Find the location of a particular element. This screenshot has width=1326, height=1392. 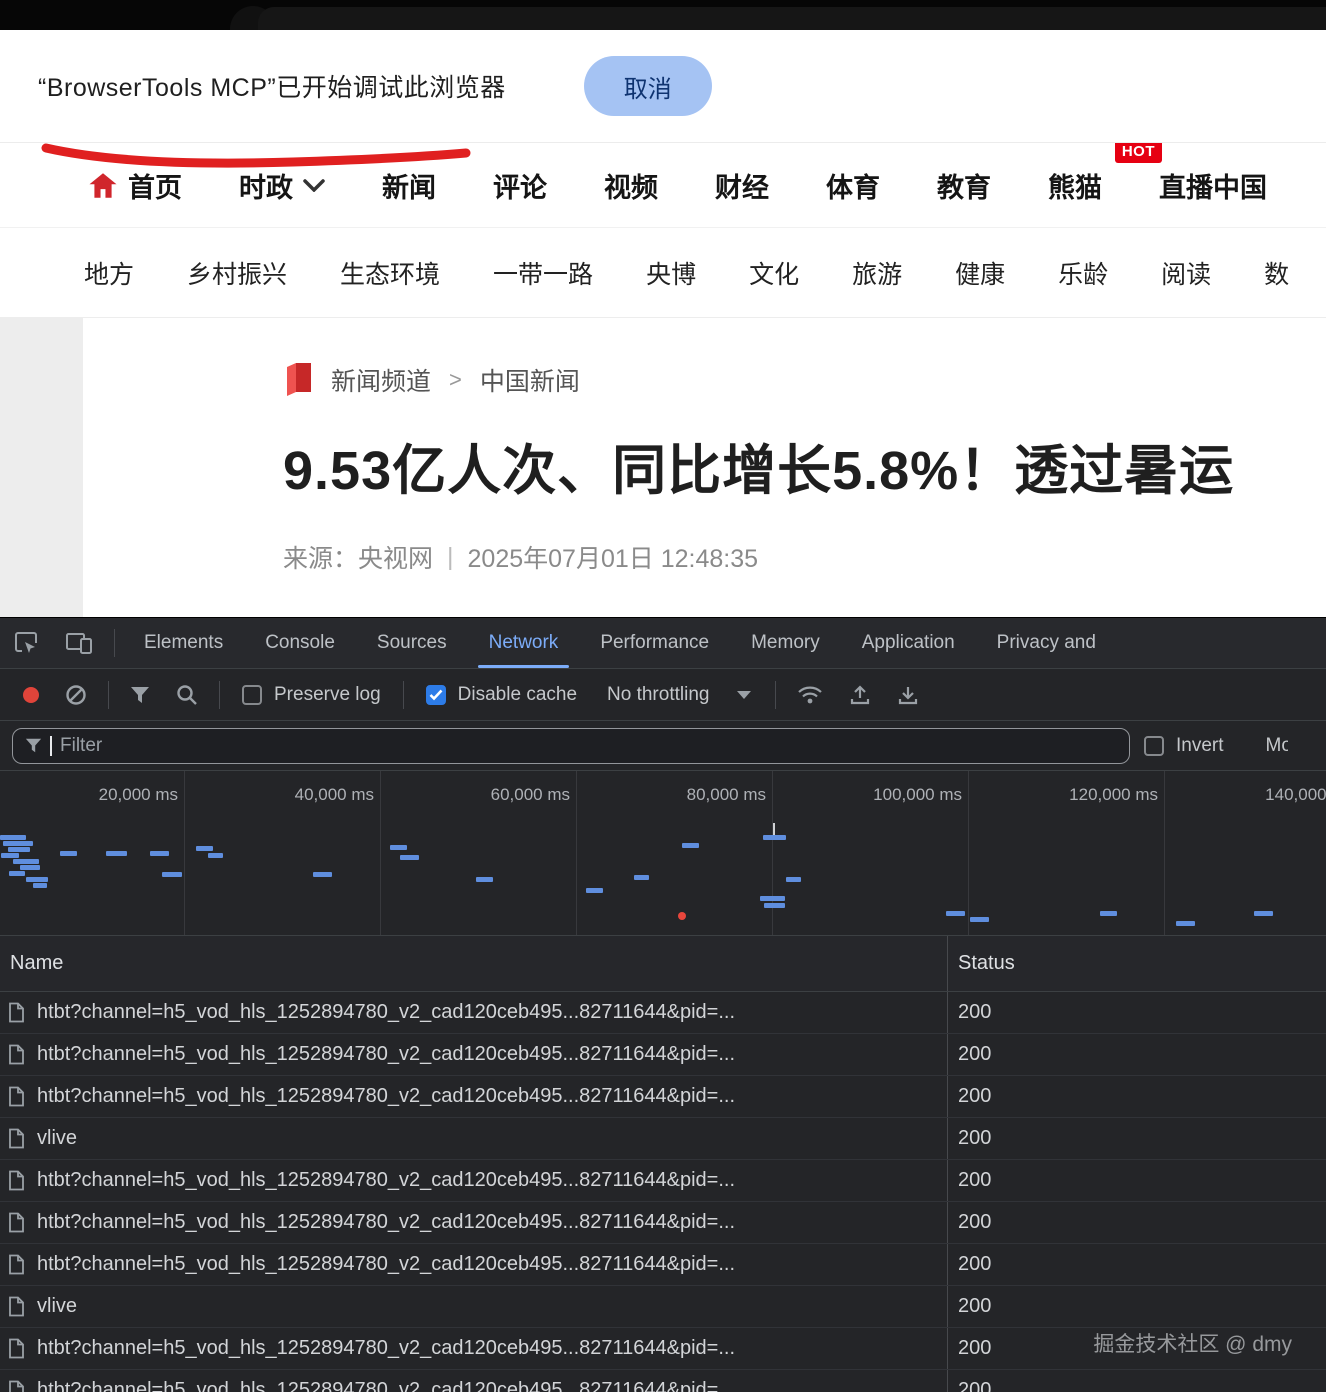

primary-nav-item: 新闻 is located at coordinates (409, 185).